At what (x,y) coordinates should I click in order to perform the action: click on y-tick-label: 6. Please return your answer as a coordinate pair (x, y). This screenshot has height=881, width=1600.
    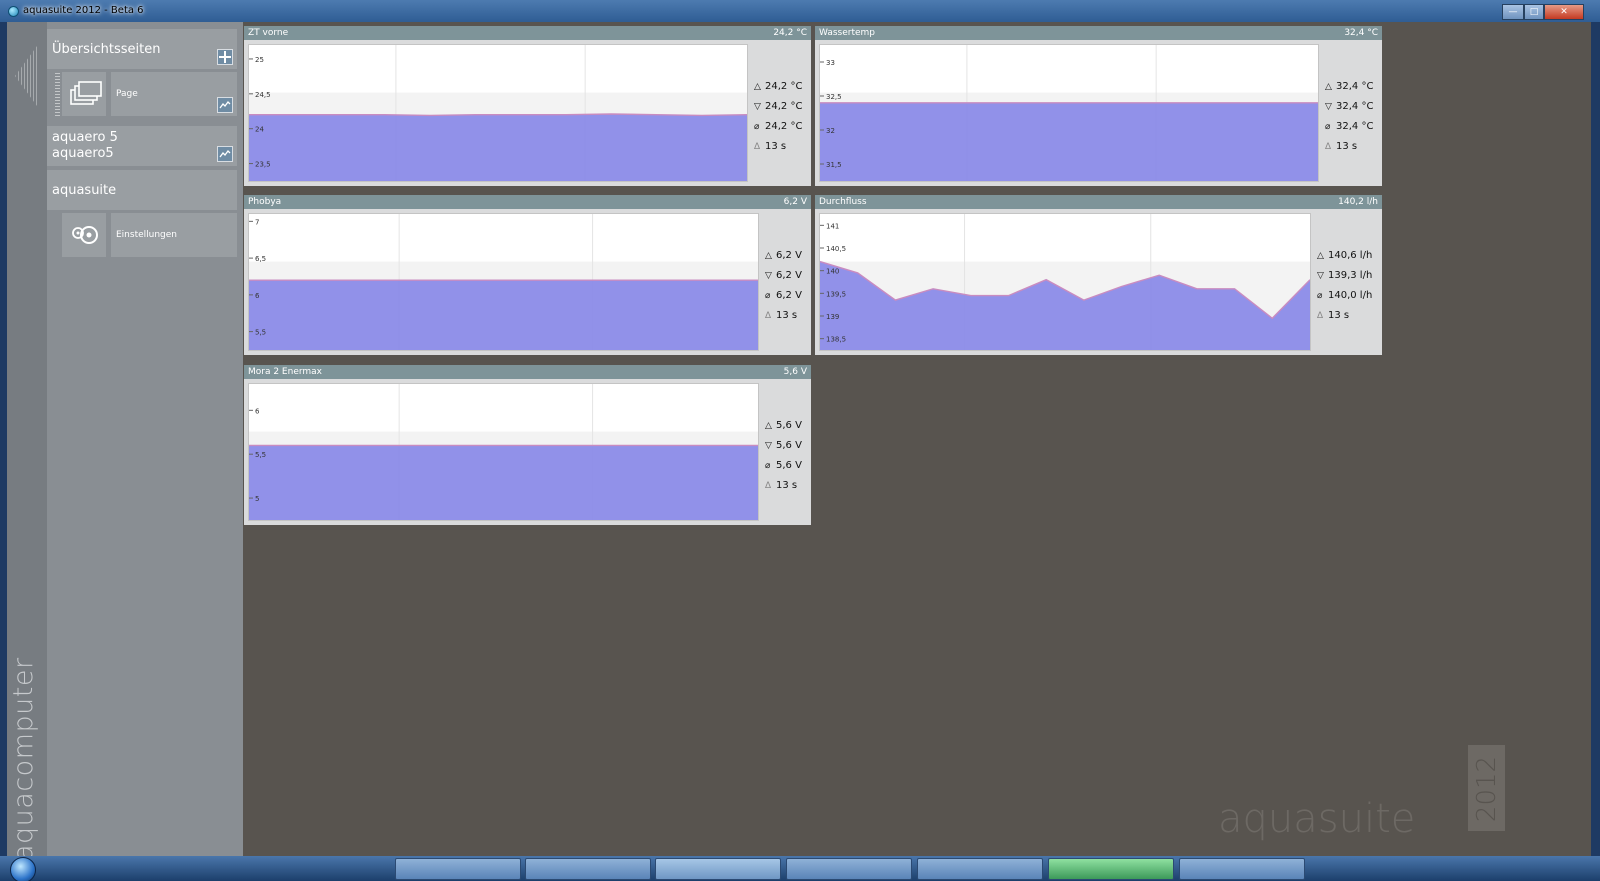
    Looking at the image, I should click on (257, 411).